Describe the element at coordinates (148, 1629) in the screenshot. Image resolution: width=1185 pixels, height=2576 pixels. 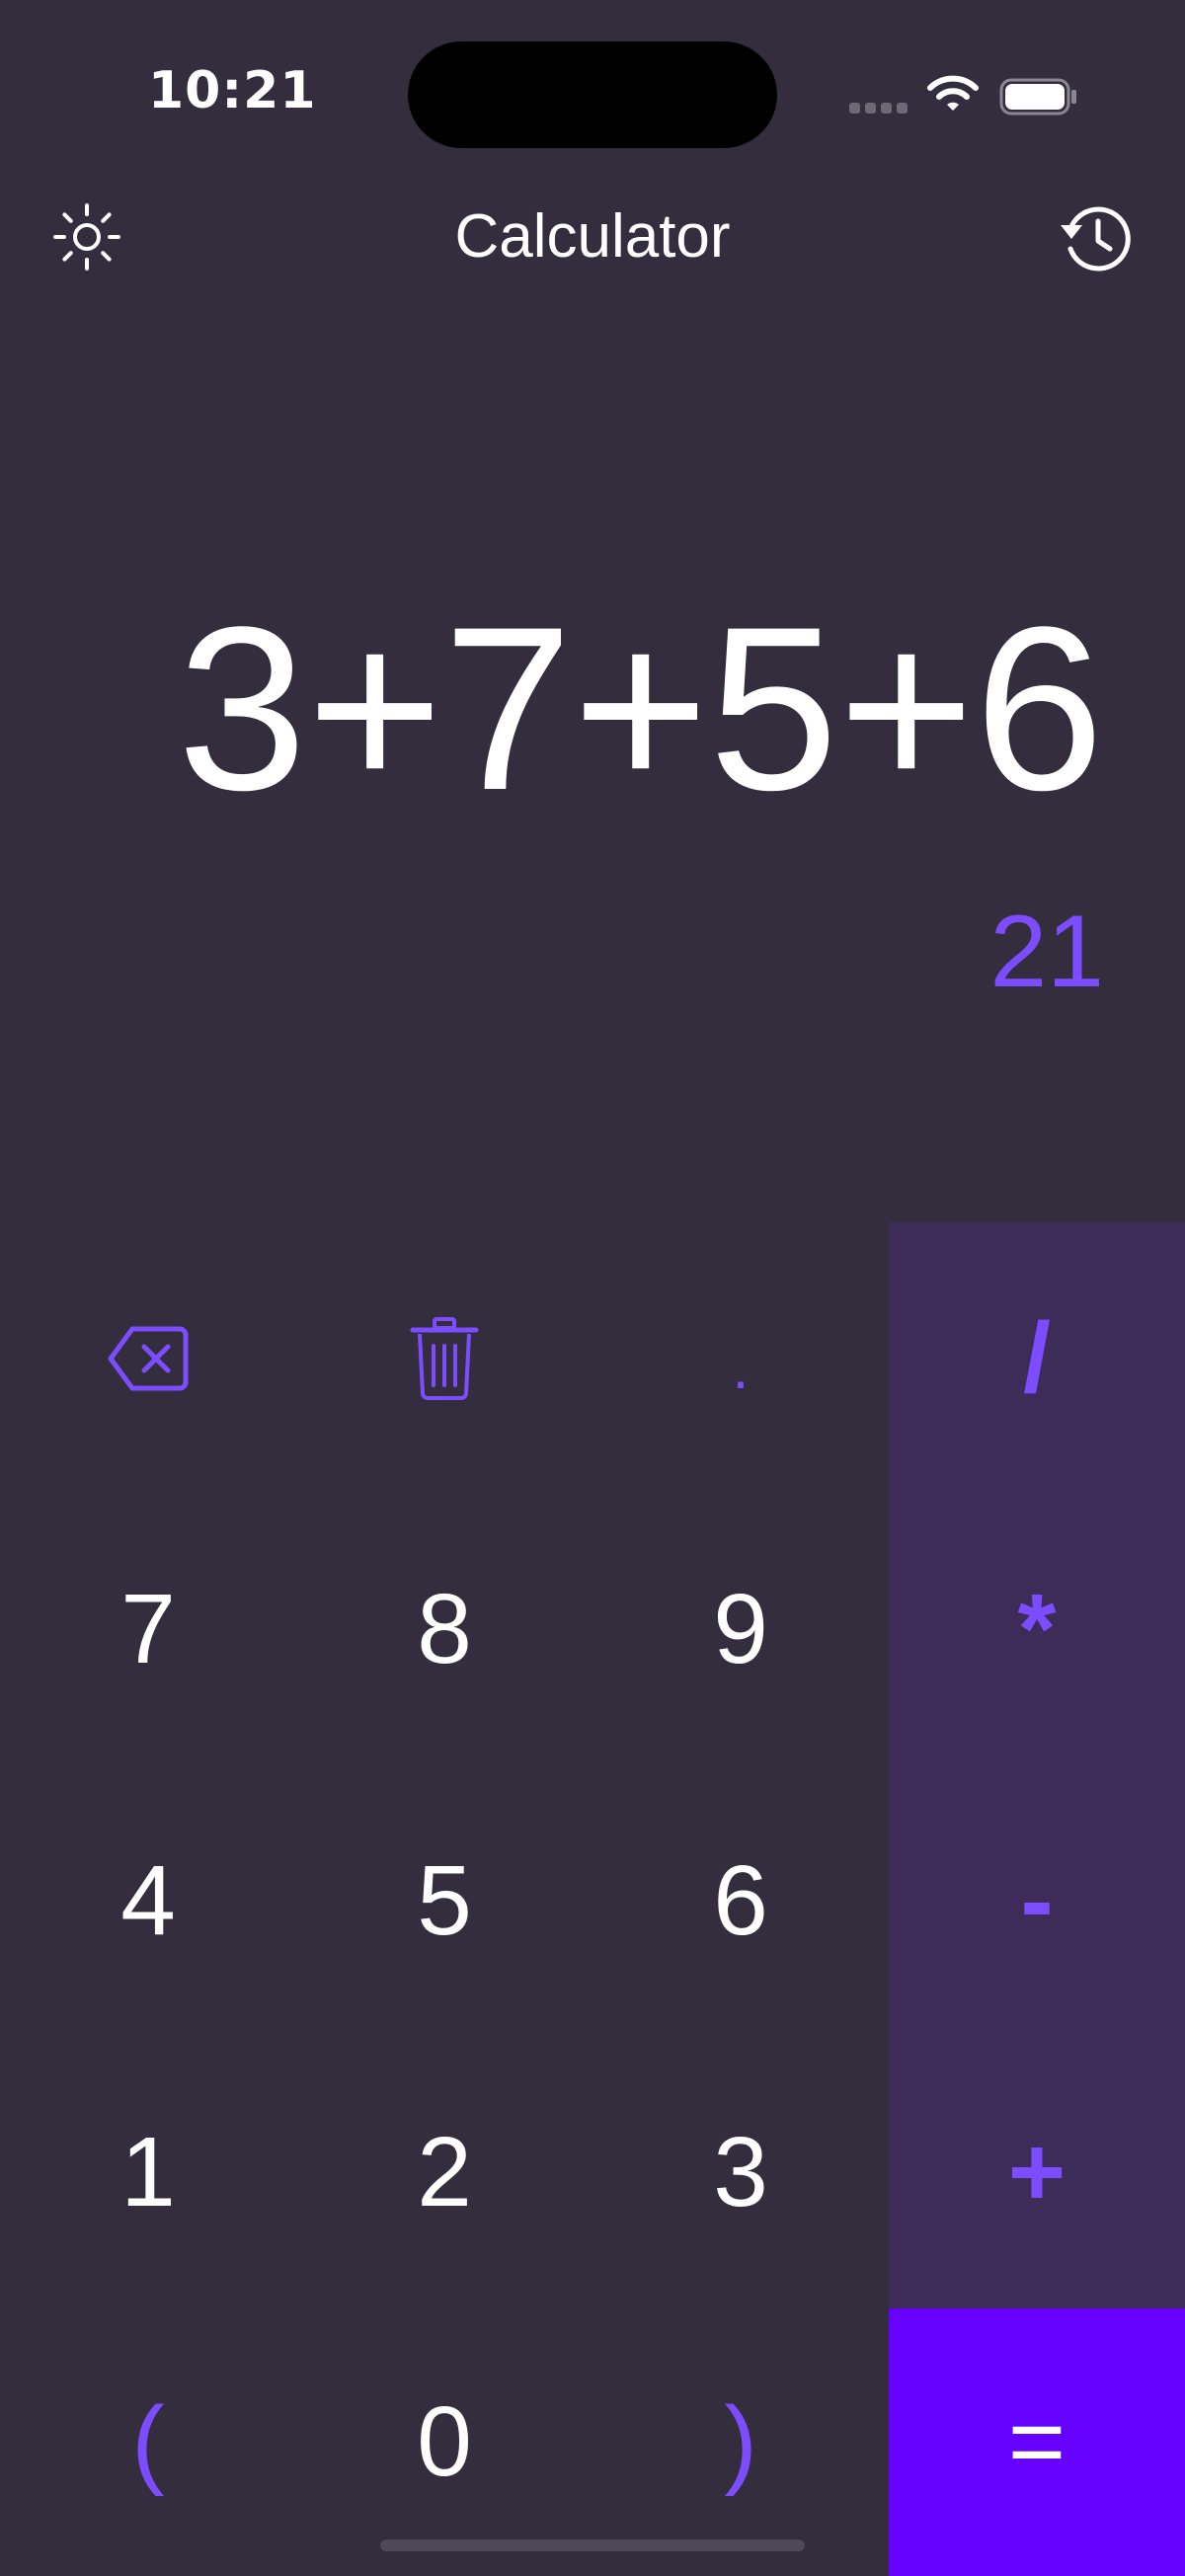
I see `digit-7-button: 7` at that location.